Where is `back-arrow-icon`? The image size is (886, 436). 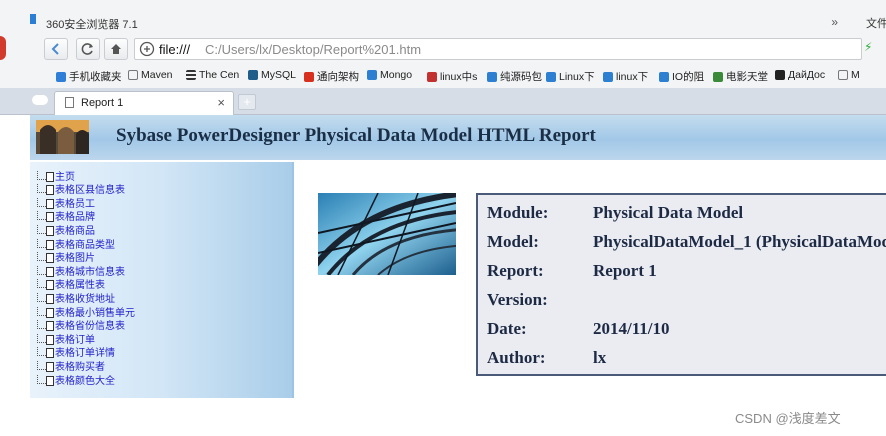 back-arrow-icon is located at coordinates (55, 49).